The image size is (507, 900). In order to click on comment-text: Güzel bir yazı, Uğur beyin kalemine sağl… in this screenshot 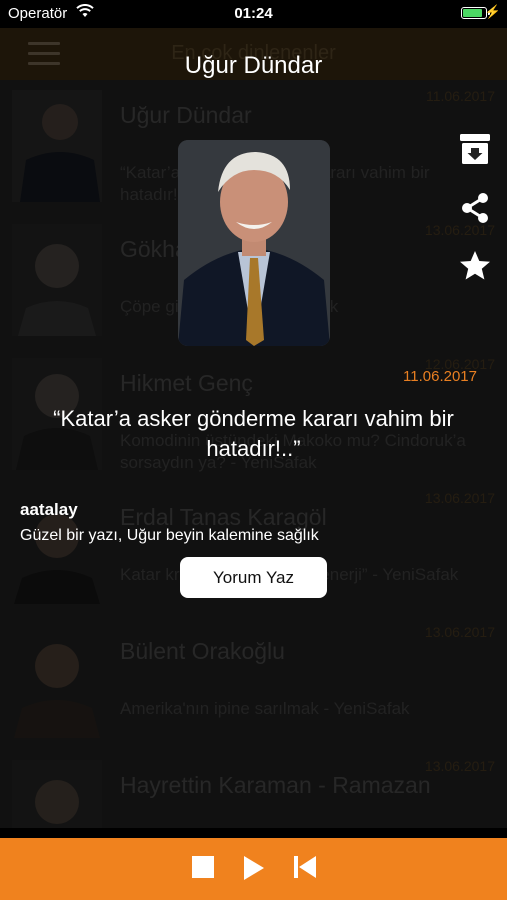, I will do `click(169, 535)`.